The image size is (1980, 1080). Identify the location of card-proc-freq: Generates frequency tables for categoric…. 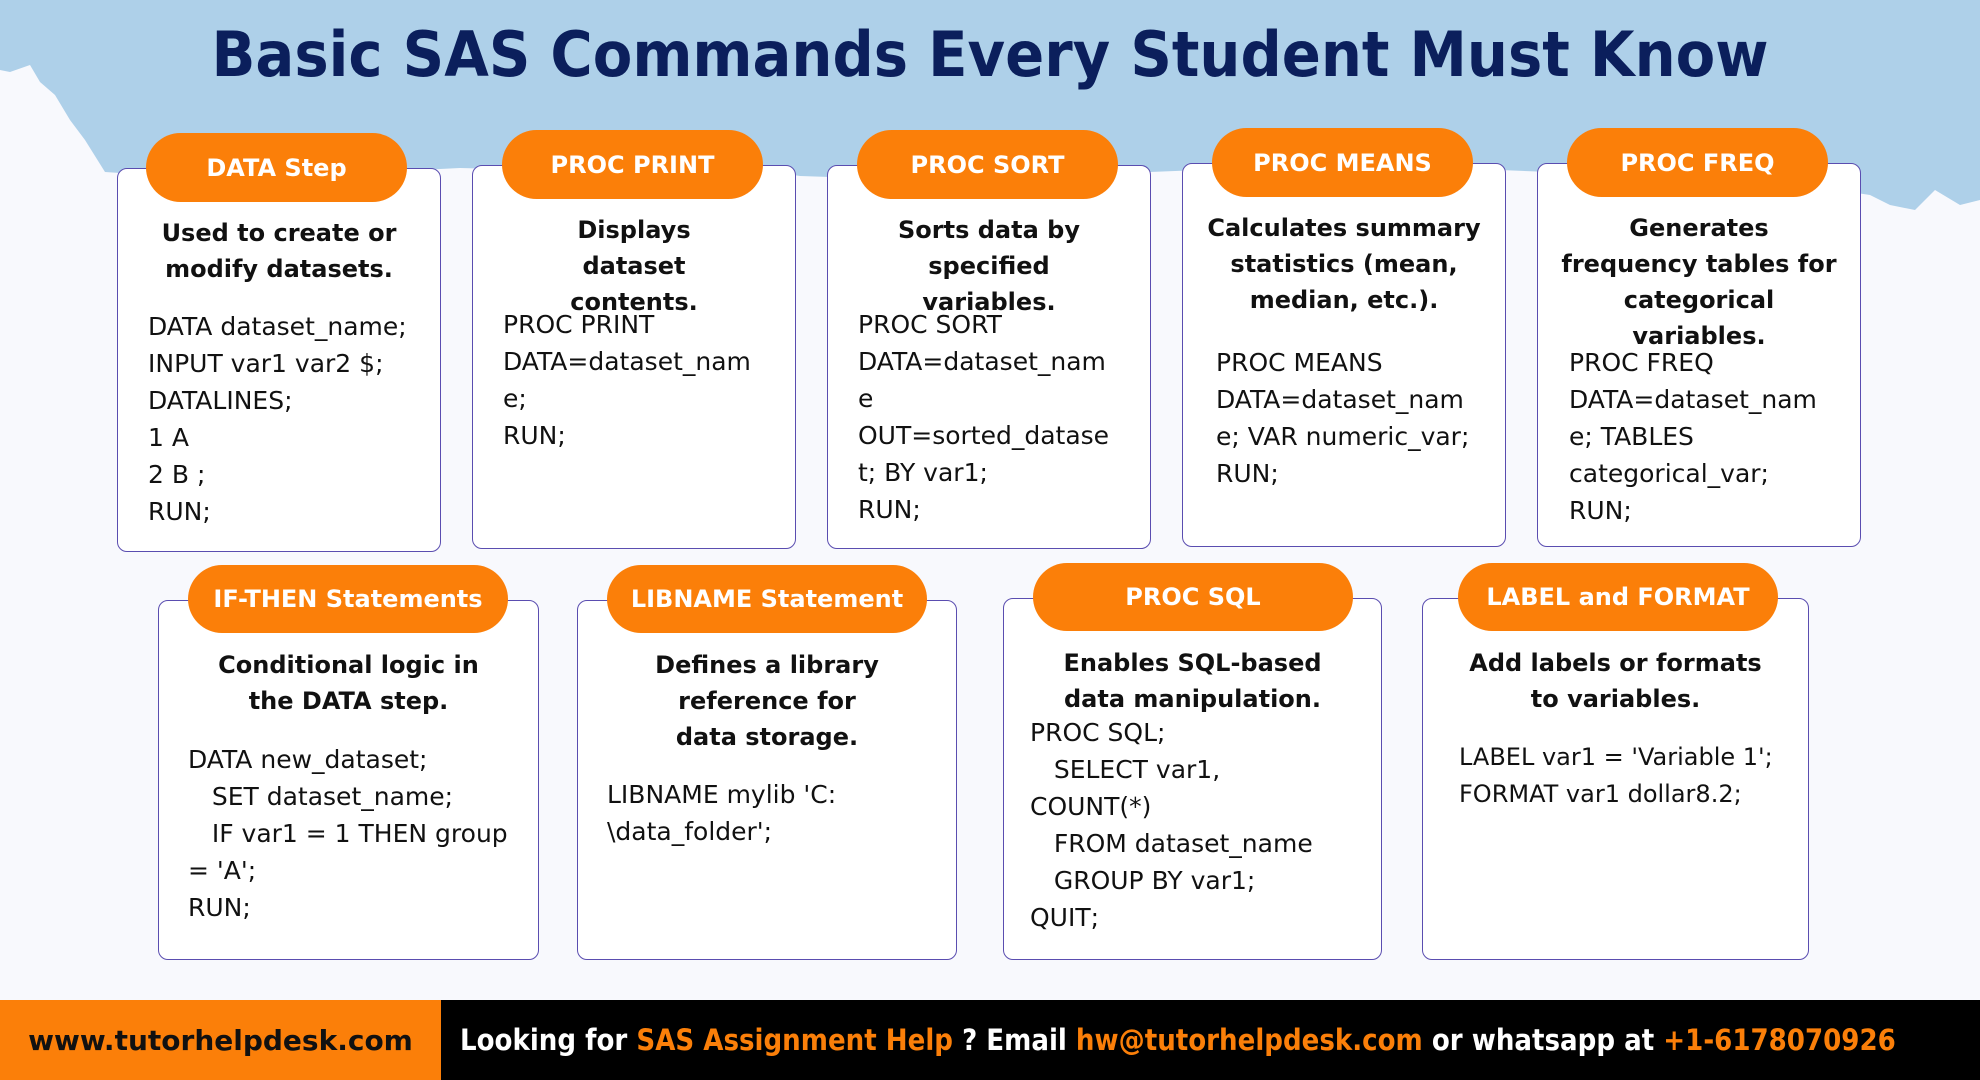
(1699, 355).